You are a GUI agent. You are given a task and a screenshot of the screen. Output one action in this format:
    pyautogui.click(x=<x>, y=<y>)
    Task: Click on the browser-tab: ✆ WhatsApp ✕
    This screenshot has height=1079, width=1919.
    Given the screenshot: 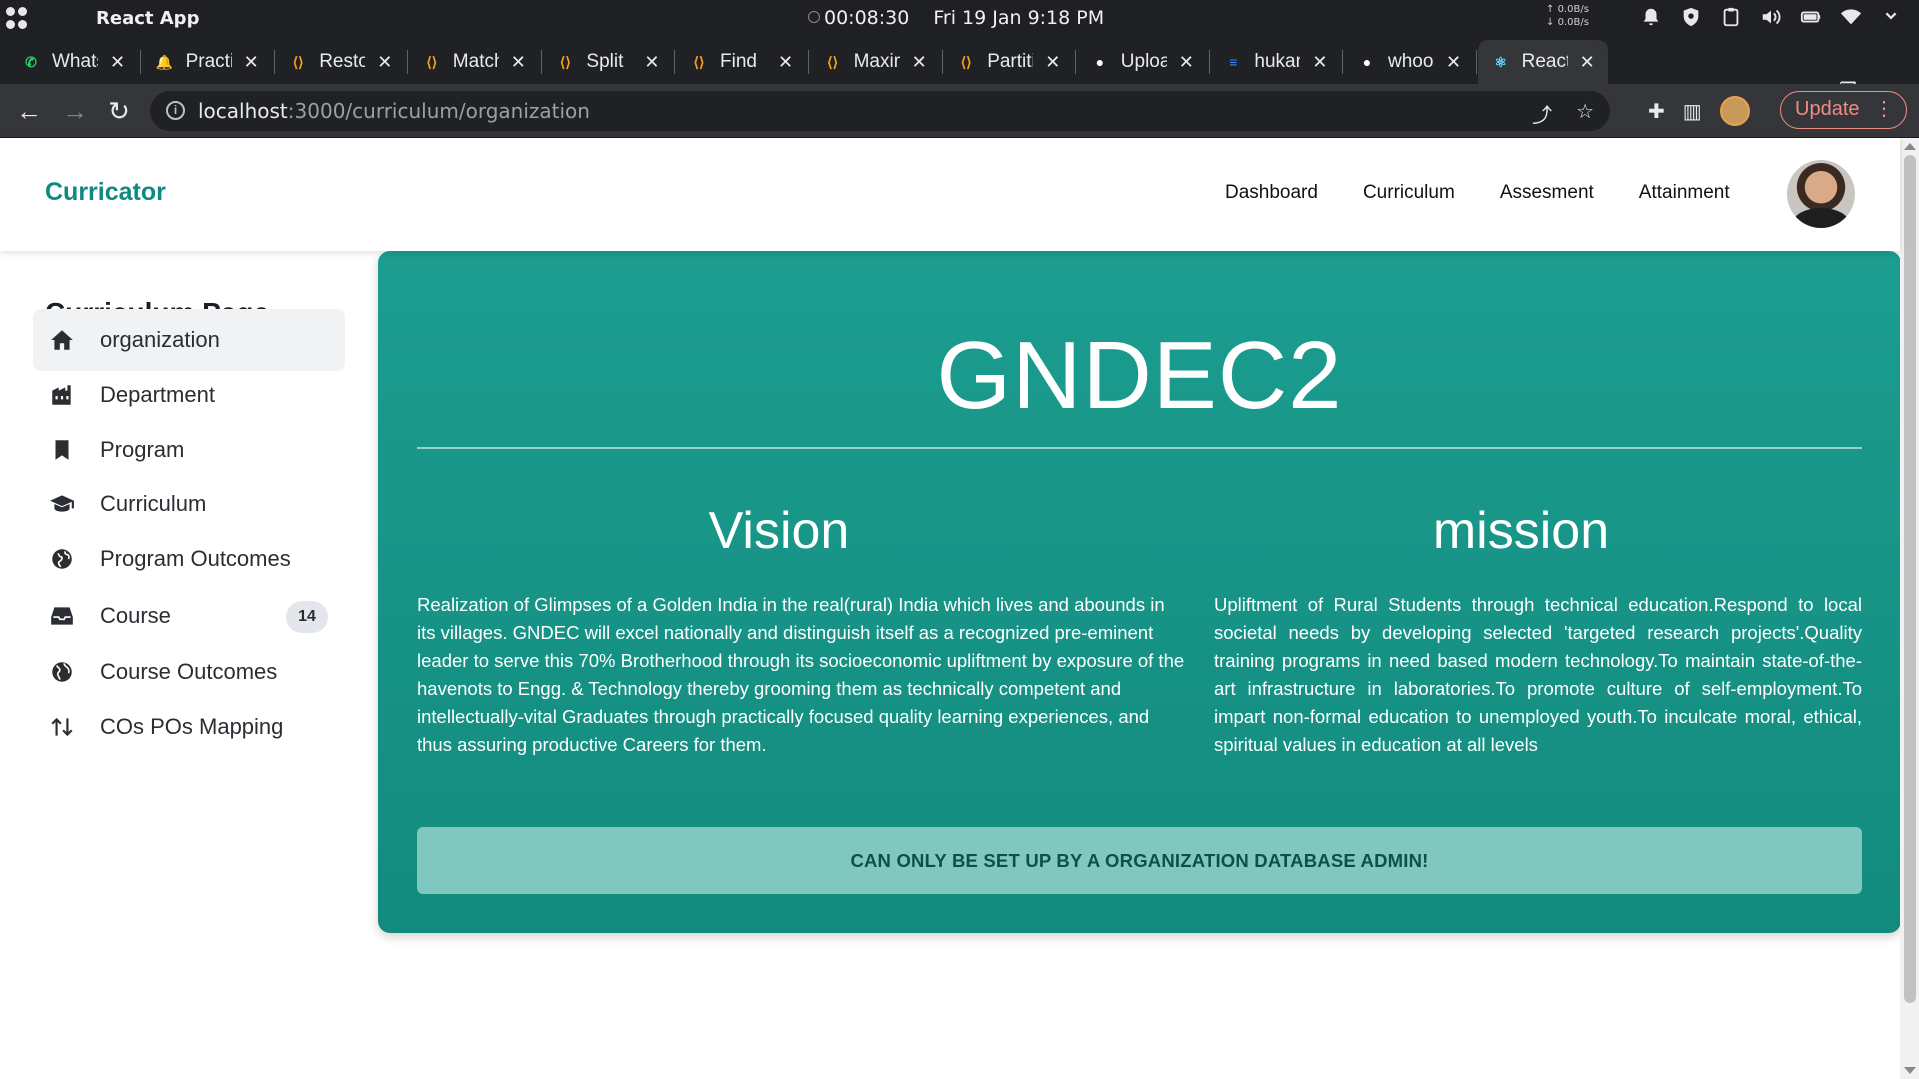 What is the action you would take?
    pyautogui.click(x=73, y=62)
    